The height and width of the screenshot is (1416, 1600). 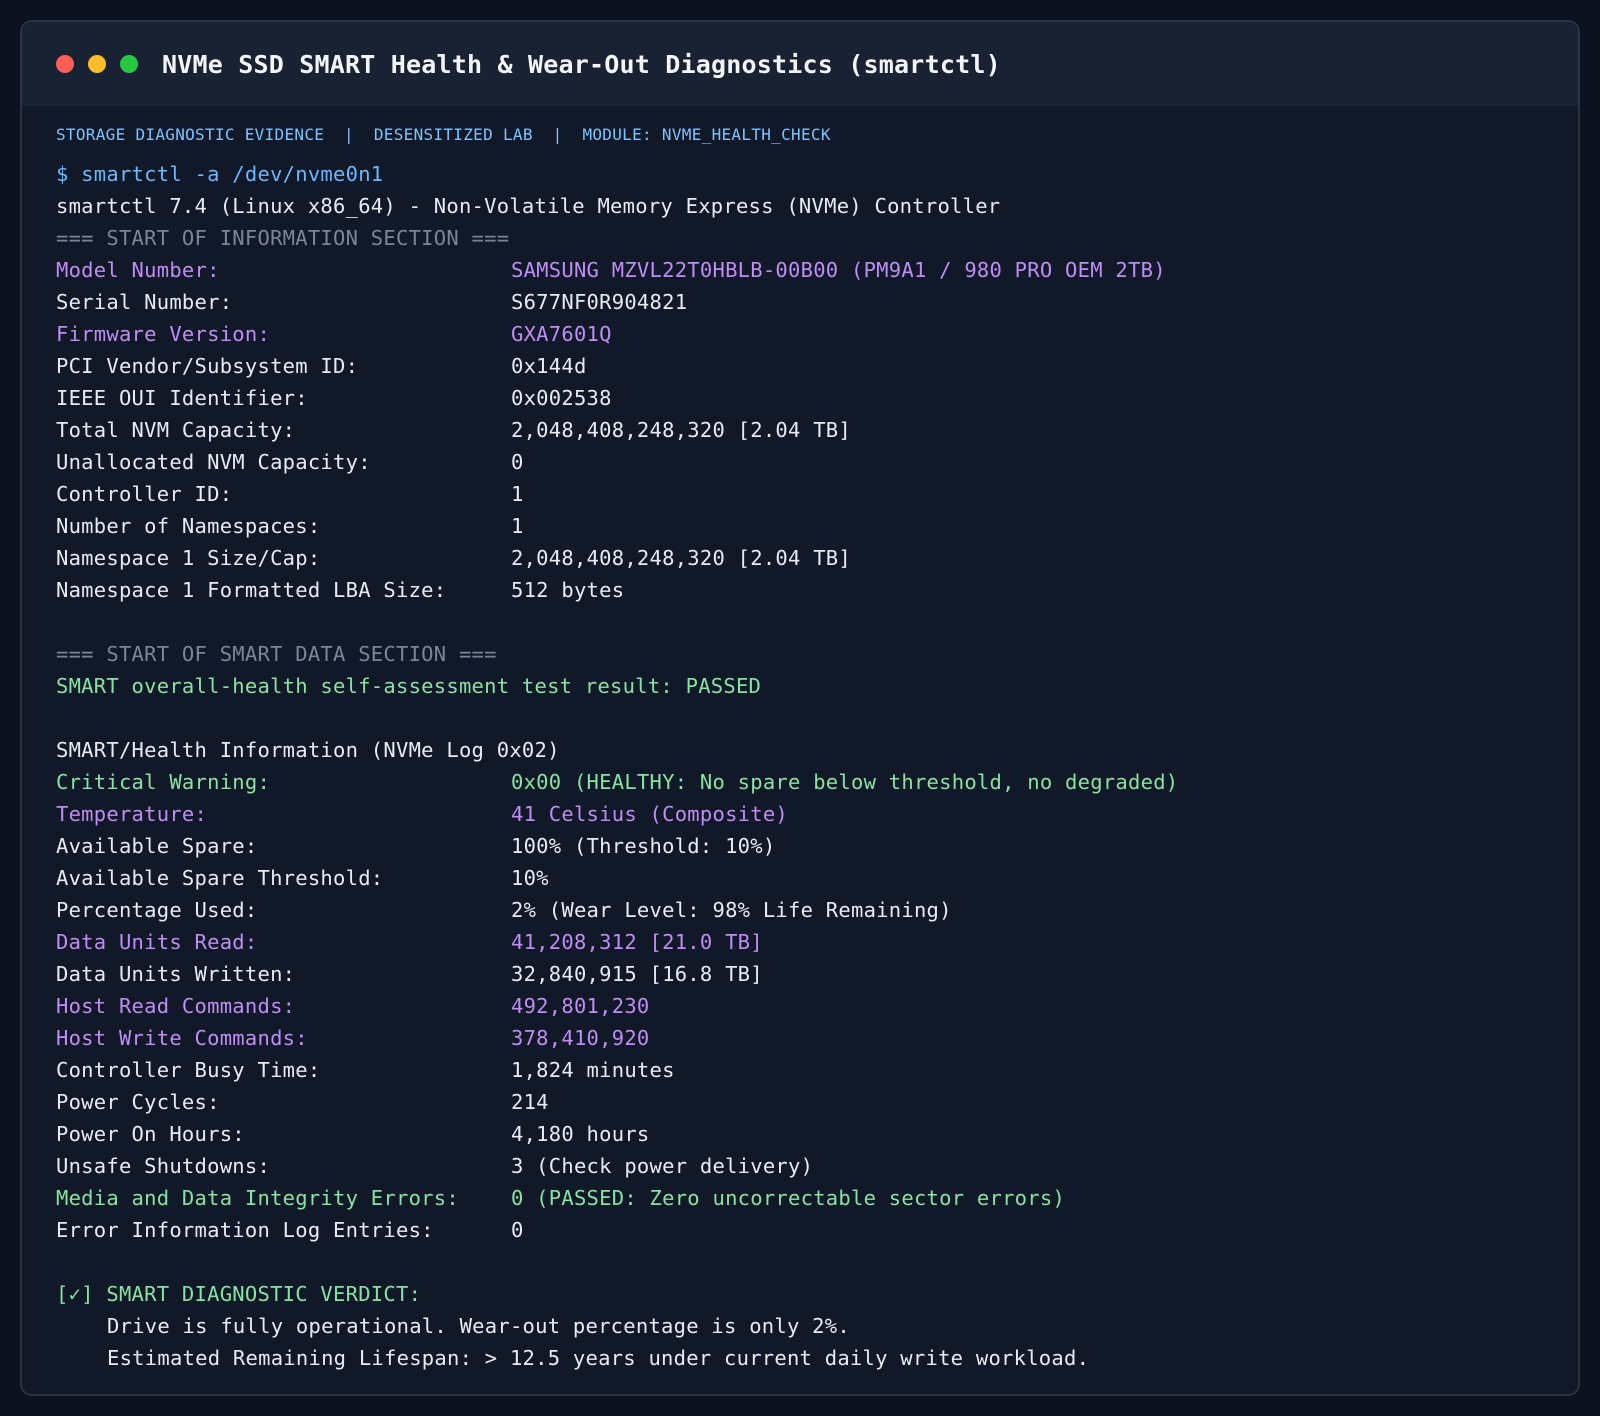 I want to click on info-key: Number of Namespaces:, so click(x=188, y=526).